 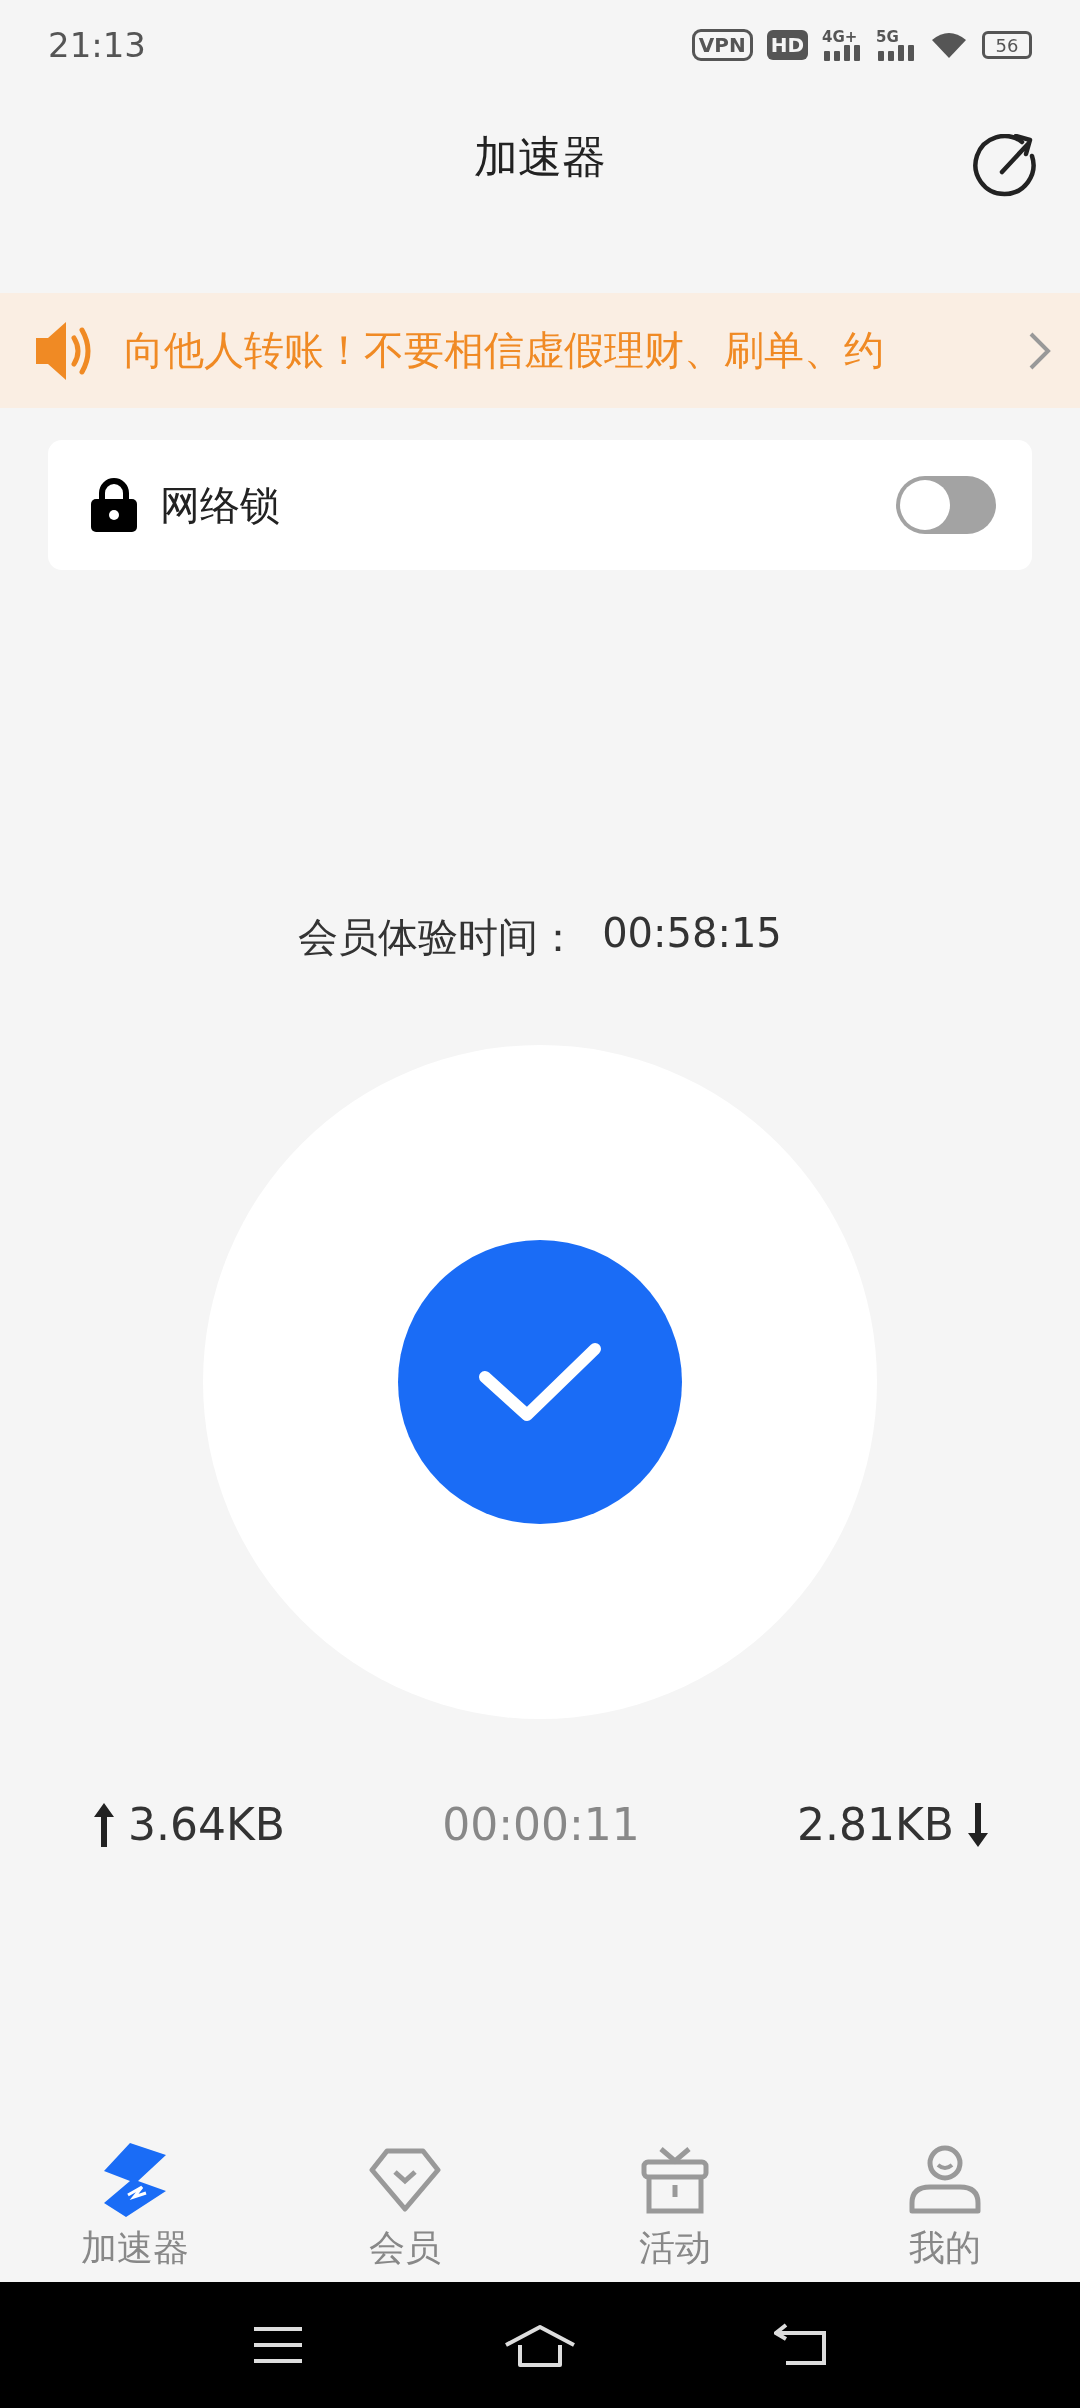 What do you see at coordinates (541, 1824) in the screenshot?
I see `connection-duration: 00:00:11` at bounding box center [541, 1824].